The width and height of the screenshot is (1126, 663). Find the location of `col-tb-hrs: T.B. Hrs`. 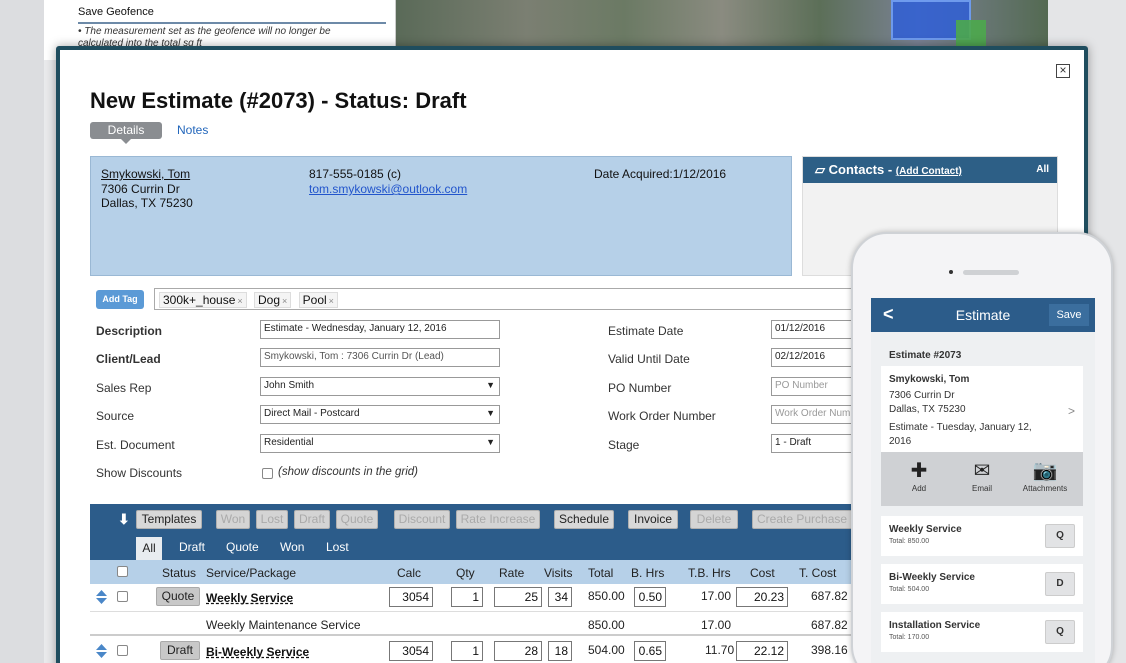

col-tb-hrs: T.B. Hrs is located at coordinates (709, 573).